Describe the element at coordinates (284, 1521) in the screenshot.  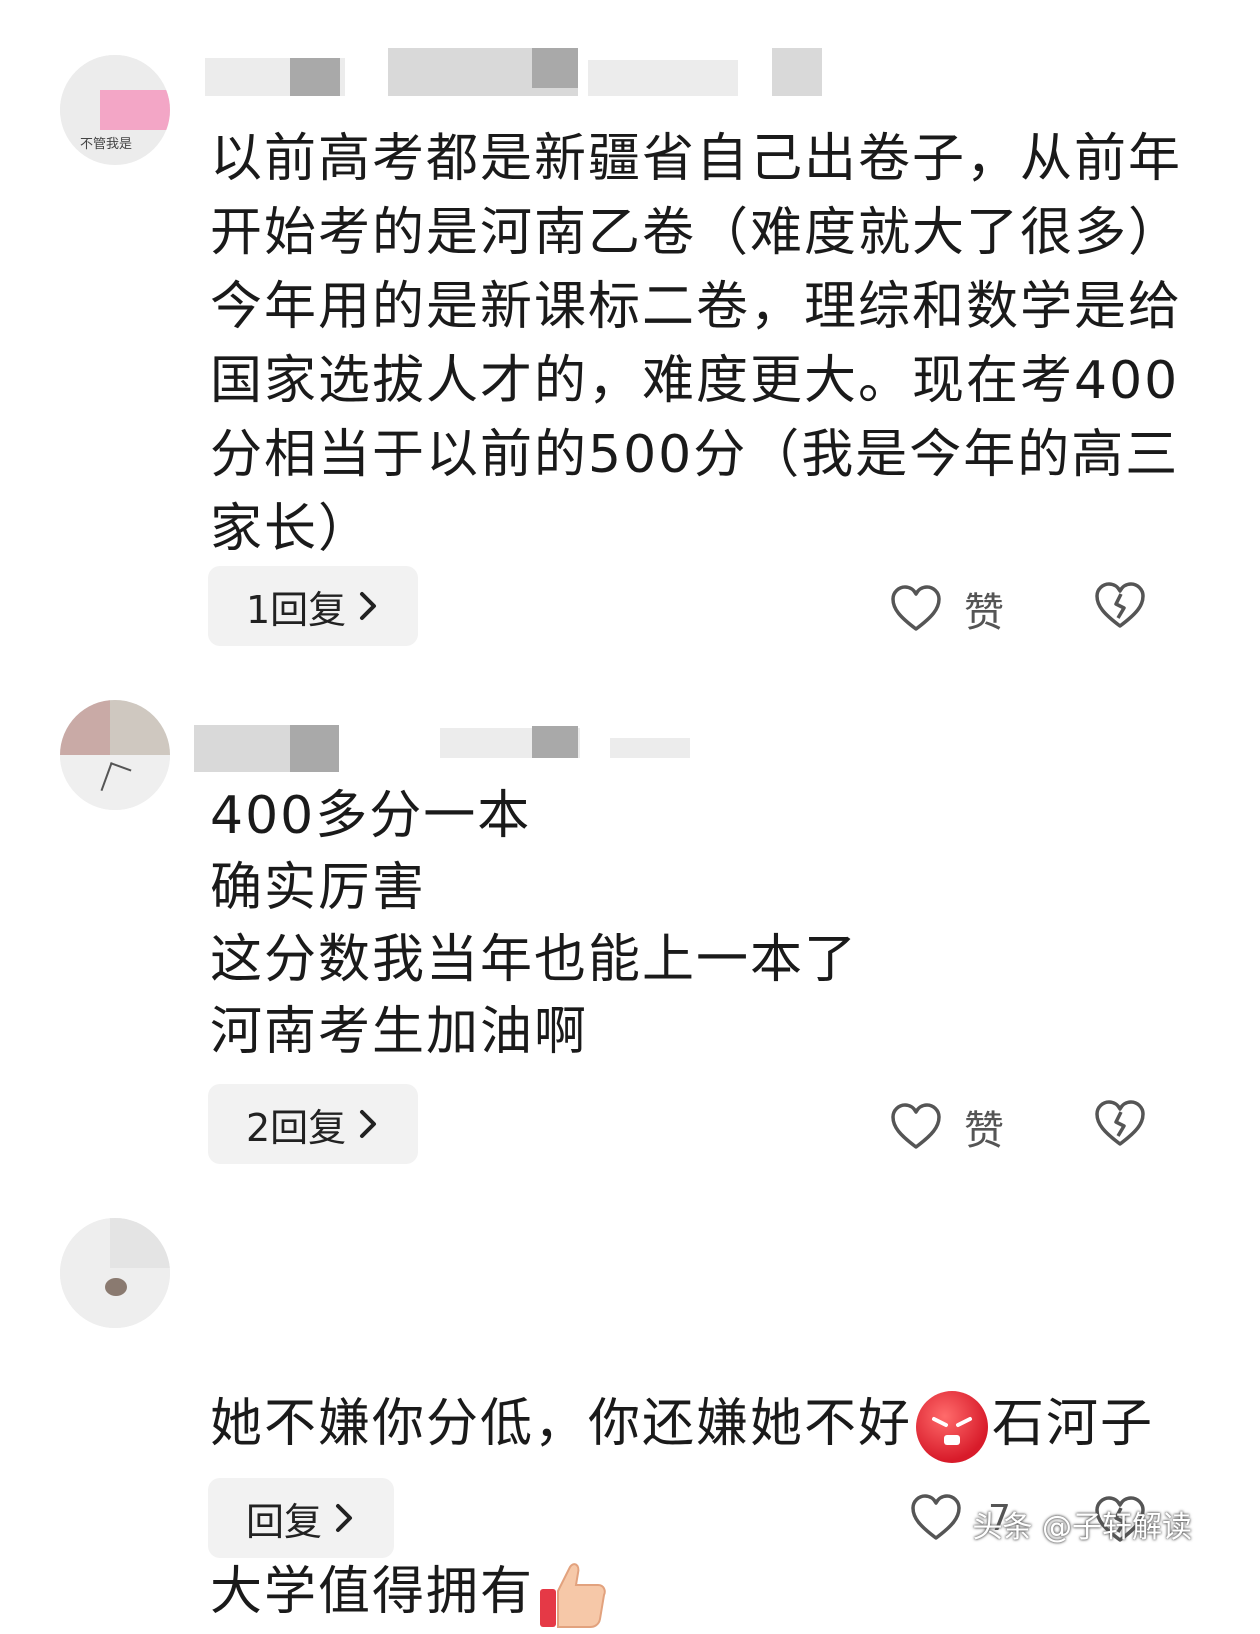
I see `reply-label: 回复` at that location.